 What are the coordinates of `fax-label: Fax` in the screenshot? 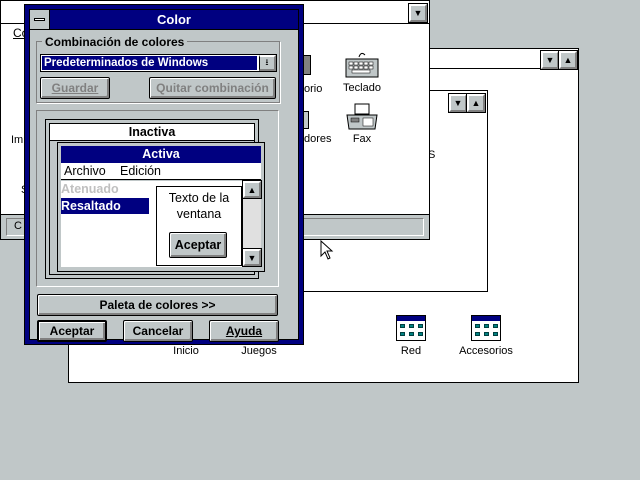 It's located at (362, 139).